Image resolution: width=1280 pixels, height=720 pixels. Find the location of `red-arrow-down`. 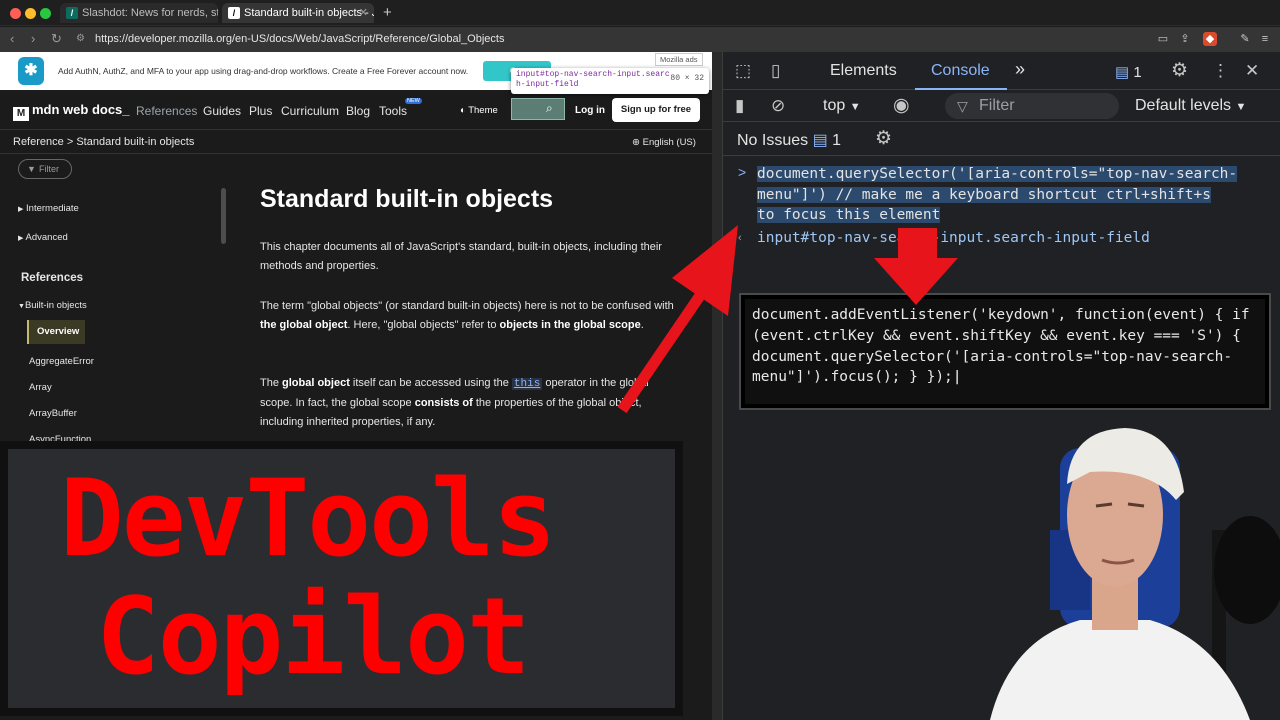

red-arrow-down is located at coordinates (916, 266).